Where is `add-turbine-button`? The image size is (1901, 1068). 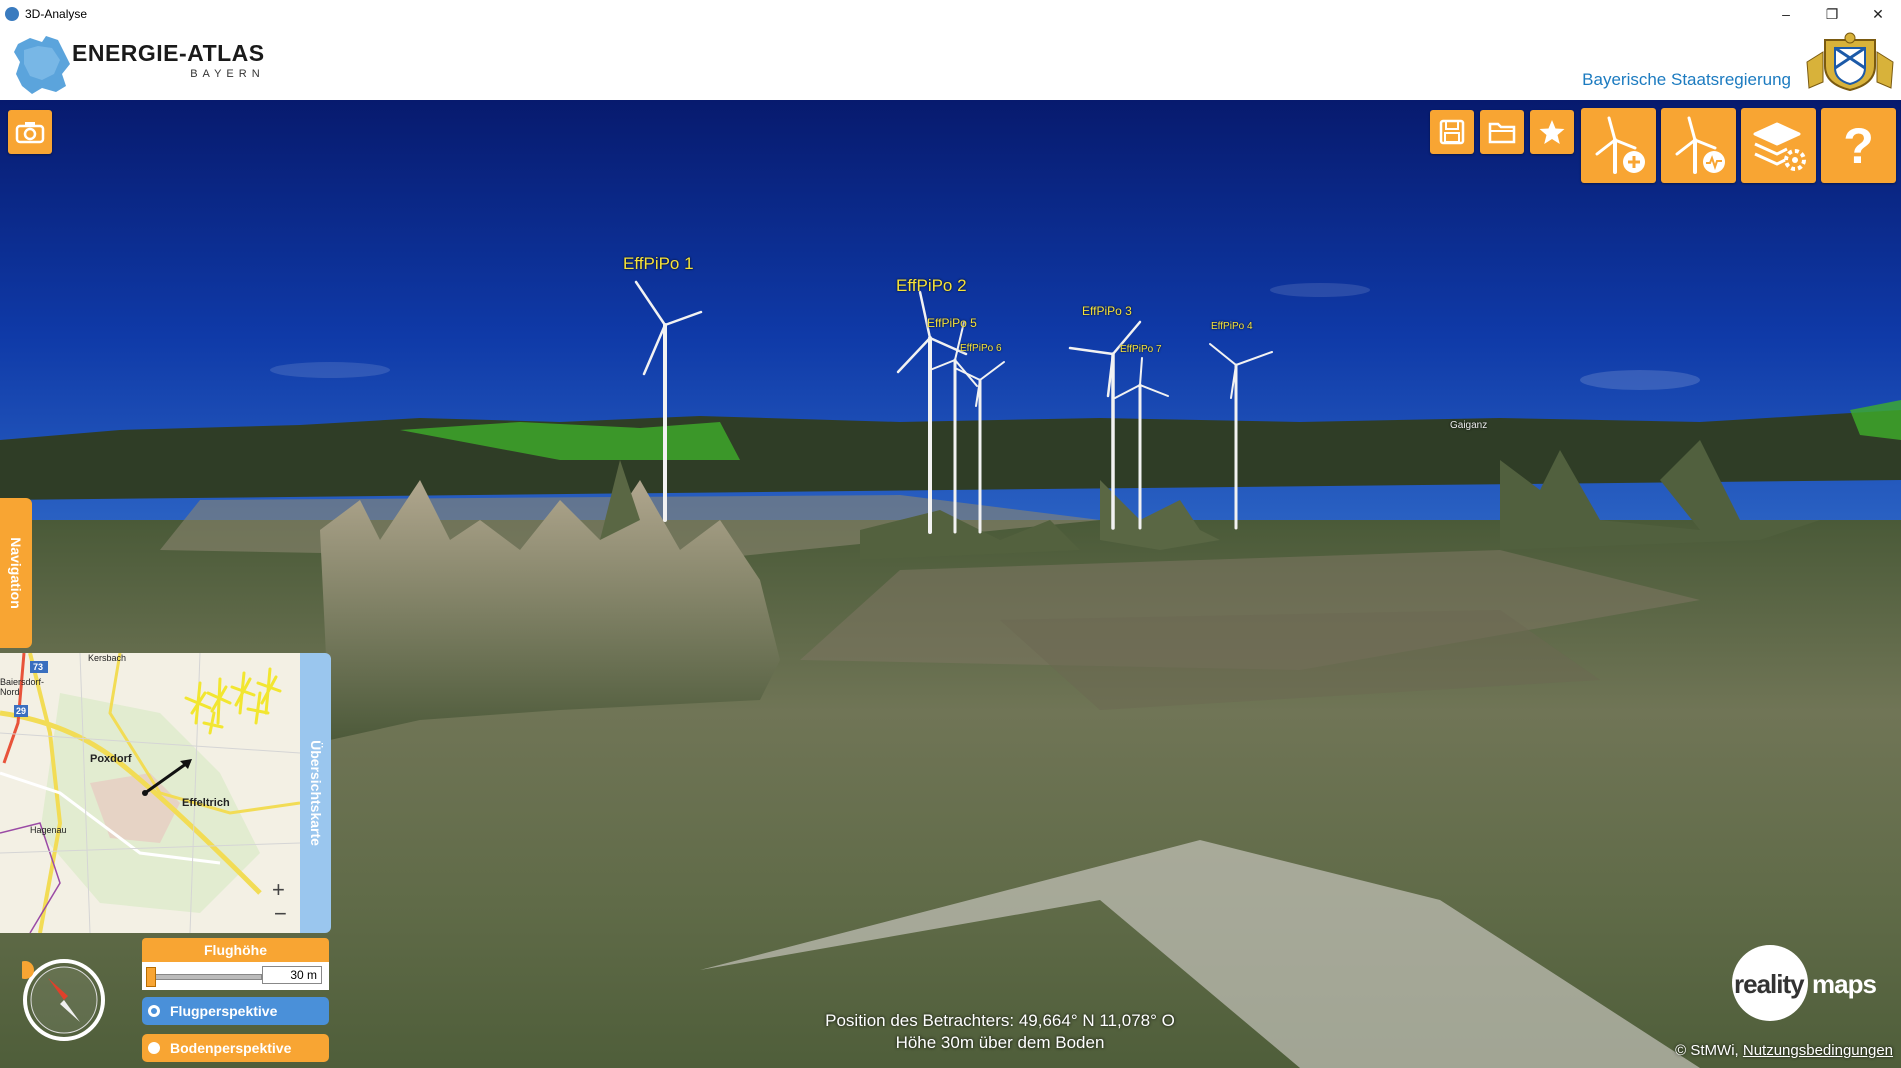
add-turbine-button is located at coordinates (1618, 145).